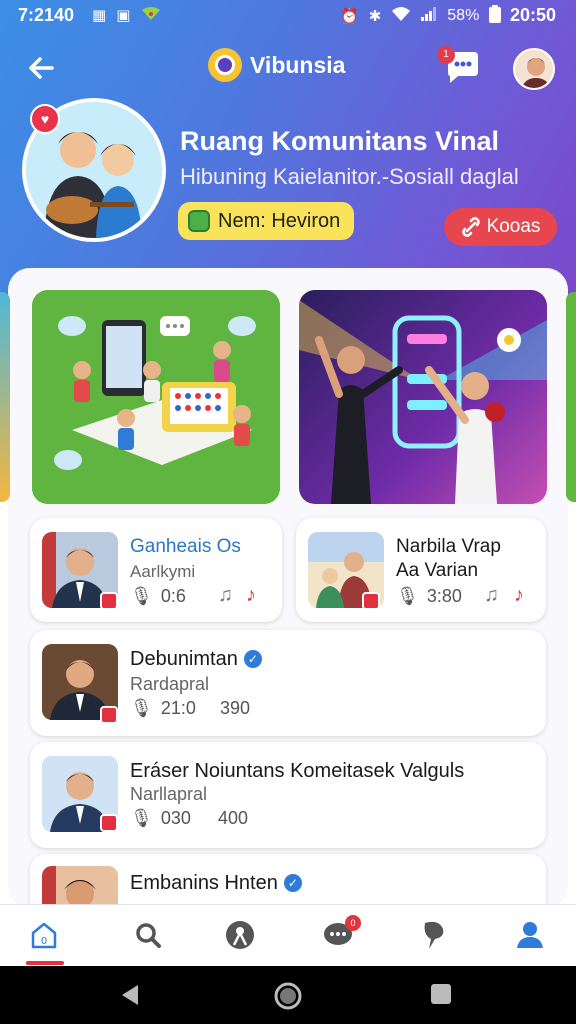 The width and height of the screenshot is (576, 1024). I want to click on post-card: Debunimtan ✓ Rardapral 🎙 21:0 390, so click(288, 683).